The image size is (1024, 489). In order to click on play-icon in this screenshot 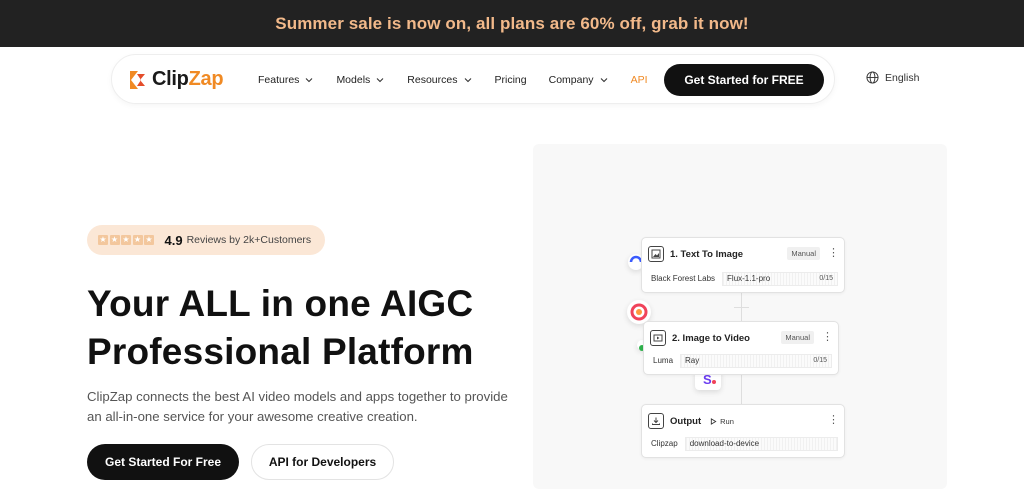, I will do `click(714, 421)`.